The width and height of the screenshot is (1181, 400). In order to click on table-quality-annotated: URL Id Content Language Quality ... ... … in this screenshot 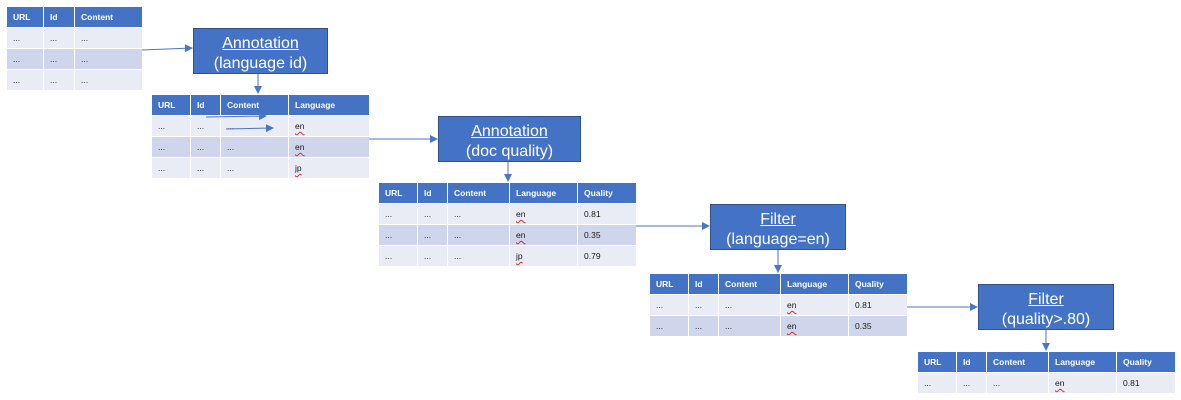, I will do `click(507, 224)`.